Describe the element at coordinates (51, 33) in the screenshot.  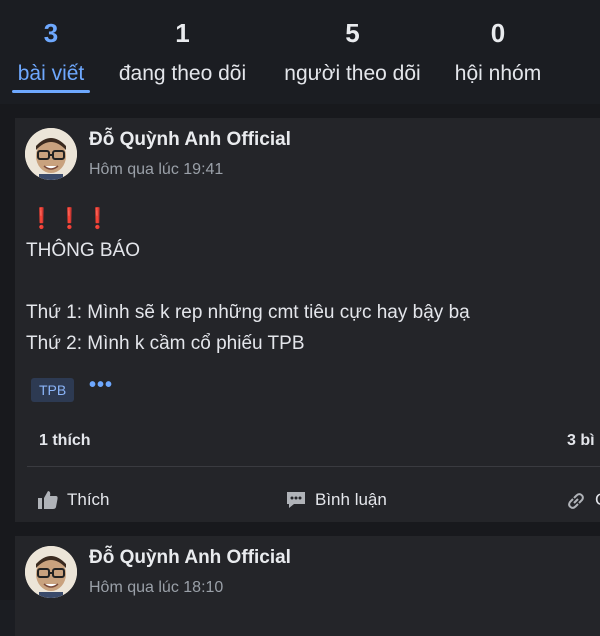
I see `posts-count: 3` at that location.